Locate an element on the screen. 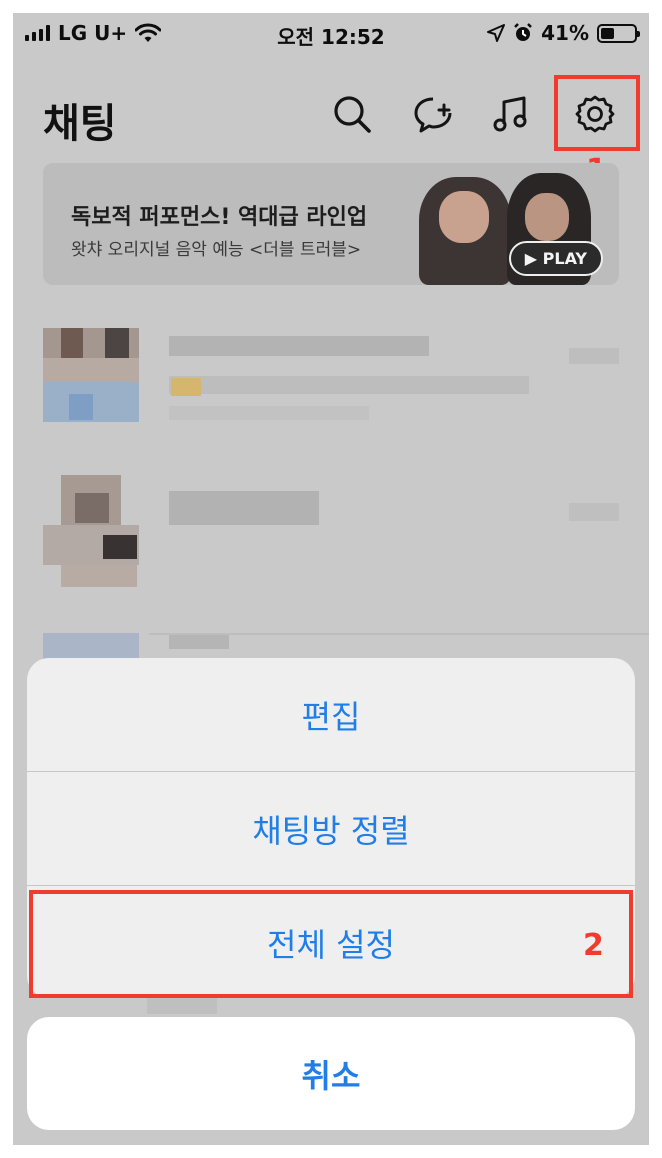 The height and width of the screenshot is (1158, 662). banner-play-button: ▶ PLAY is located at coordinates (555, 258).